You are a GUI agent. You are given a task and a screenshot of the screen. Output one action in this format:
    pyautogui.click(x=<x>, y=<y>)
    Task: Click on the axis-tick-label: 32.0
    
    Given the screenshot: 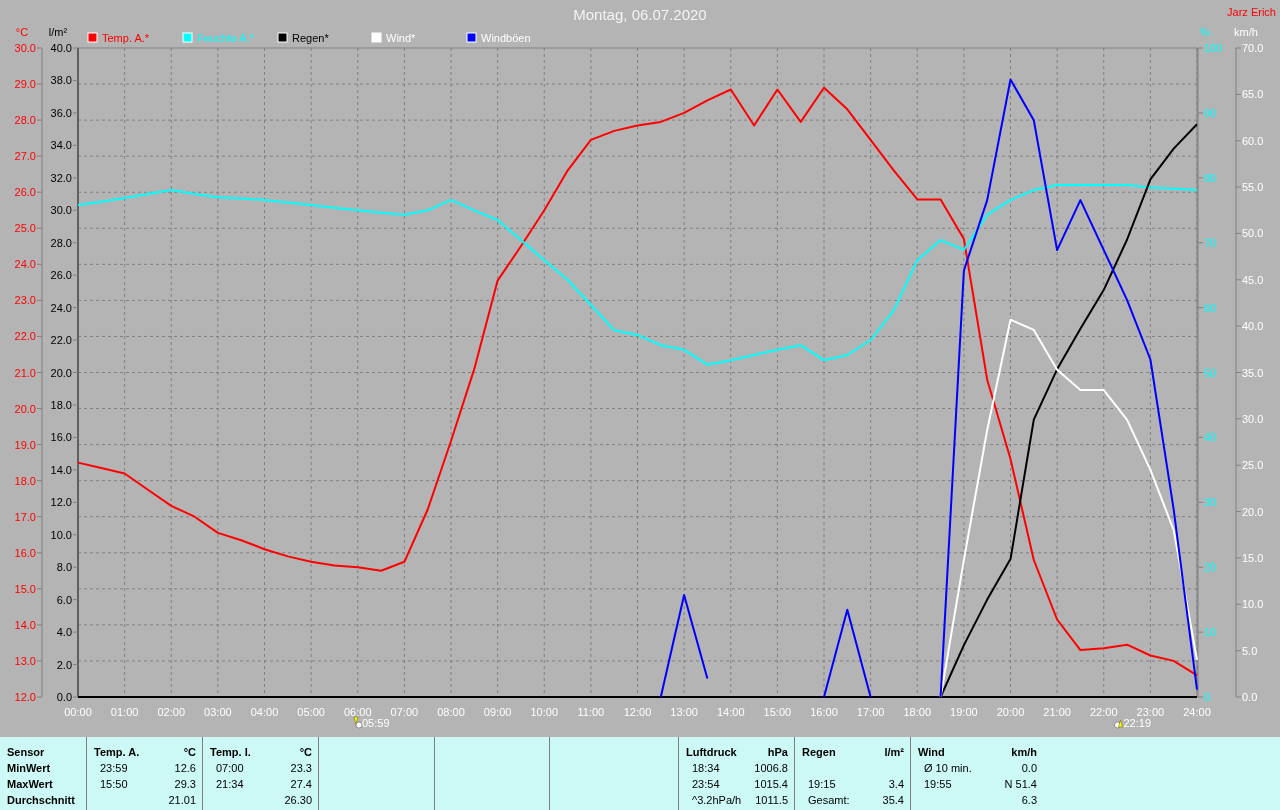 What is the action you would take?
    pyautogui.click(x=61, y=177)
    